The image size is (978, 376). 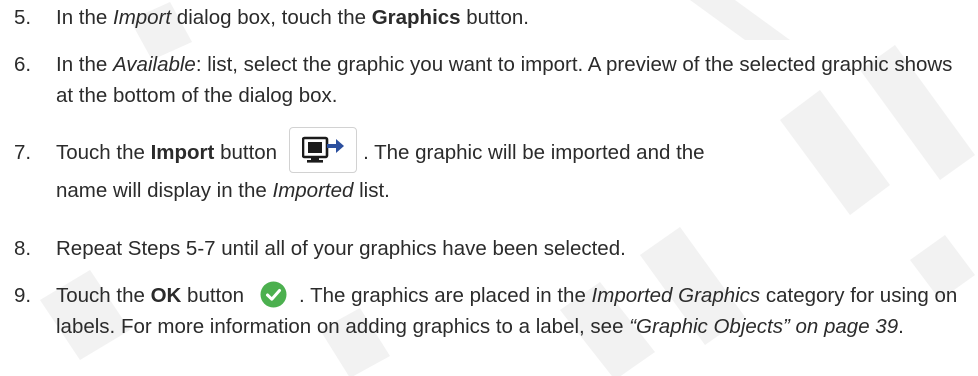 I want to click on ok-check-icon, so click(x=273, y=294).